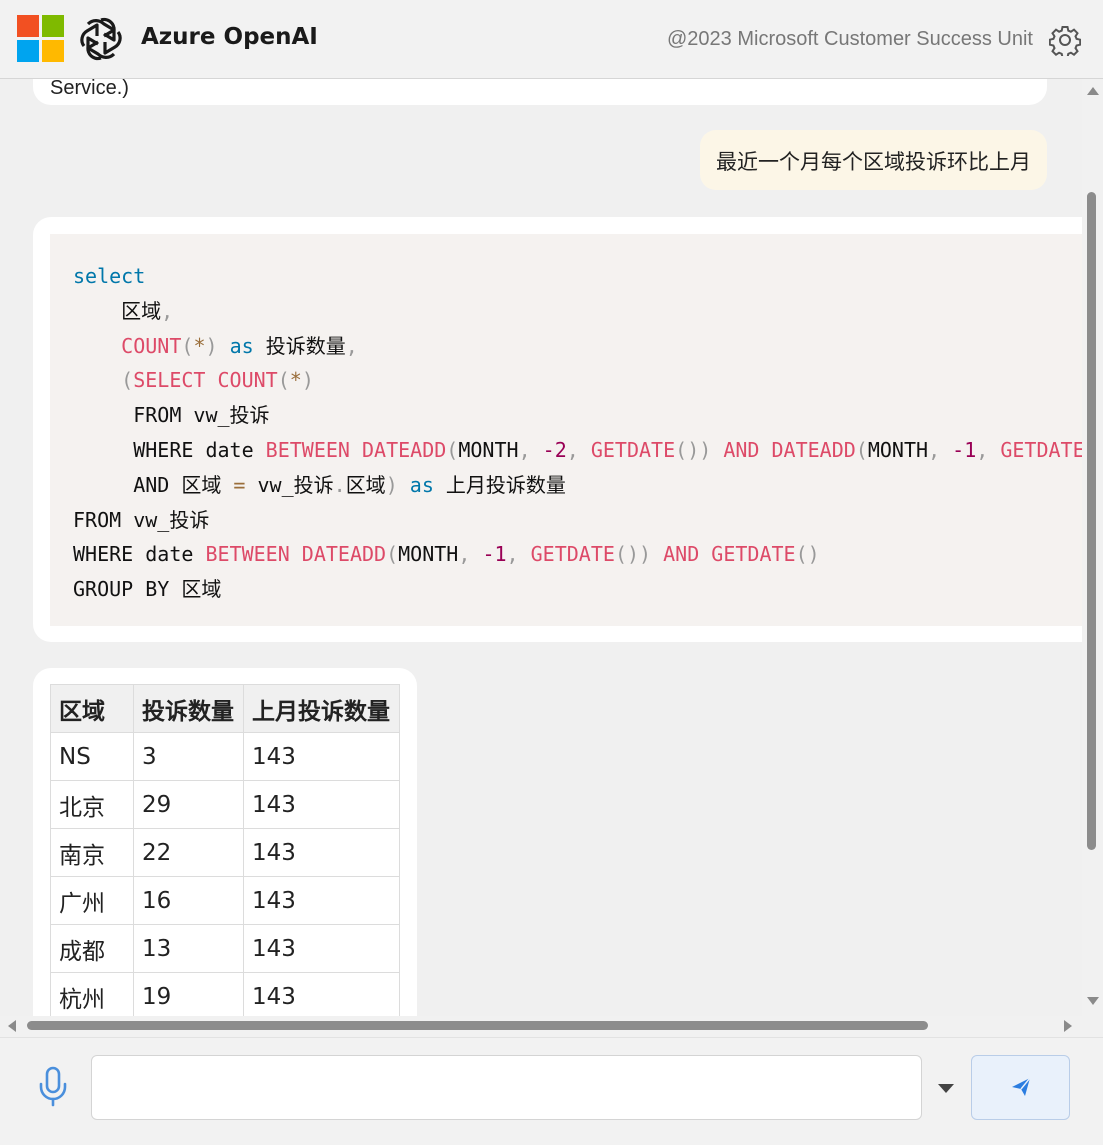 The height and width of the screenshot is (1145, 1103). What do you see at coordinates (123, 310) in the screenshot?
I see `code-line: 区域,` at bounding box center [123, 310].